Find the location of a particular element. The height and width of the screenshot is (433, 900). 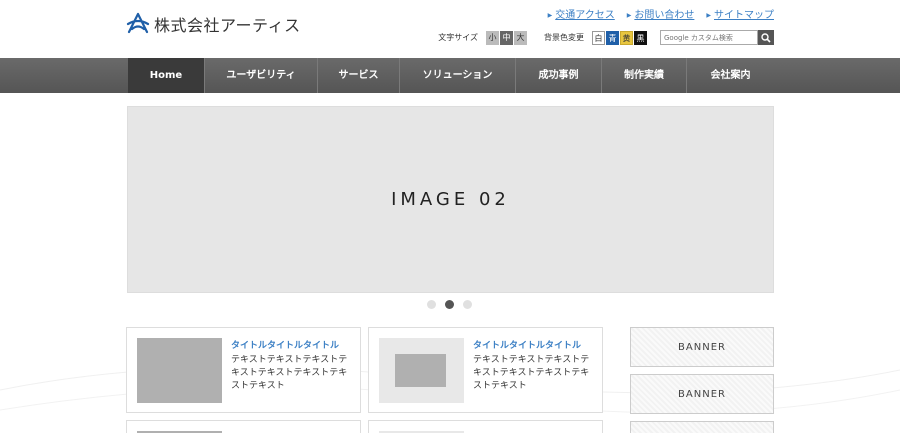

access-link: 交通アクセス is located at coordinates (585, 15).